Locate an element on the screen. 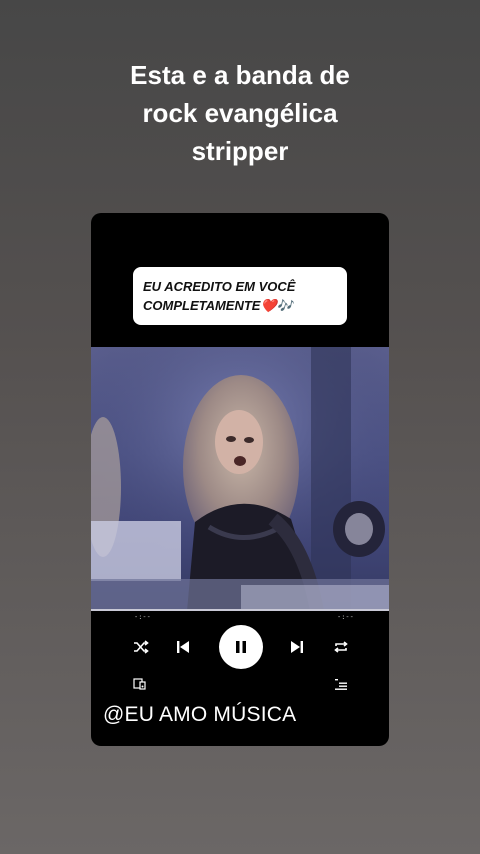 The width and height of the screenshot is (480, 854). caption-line-2: rock evangélica is located at coordinates (240, 113).